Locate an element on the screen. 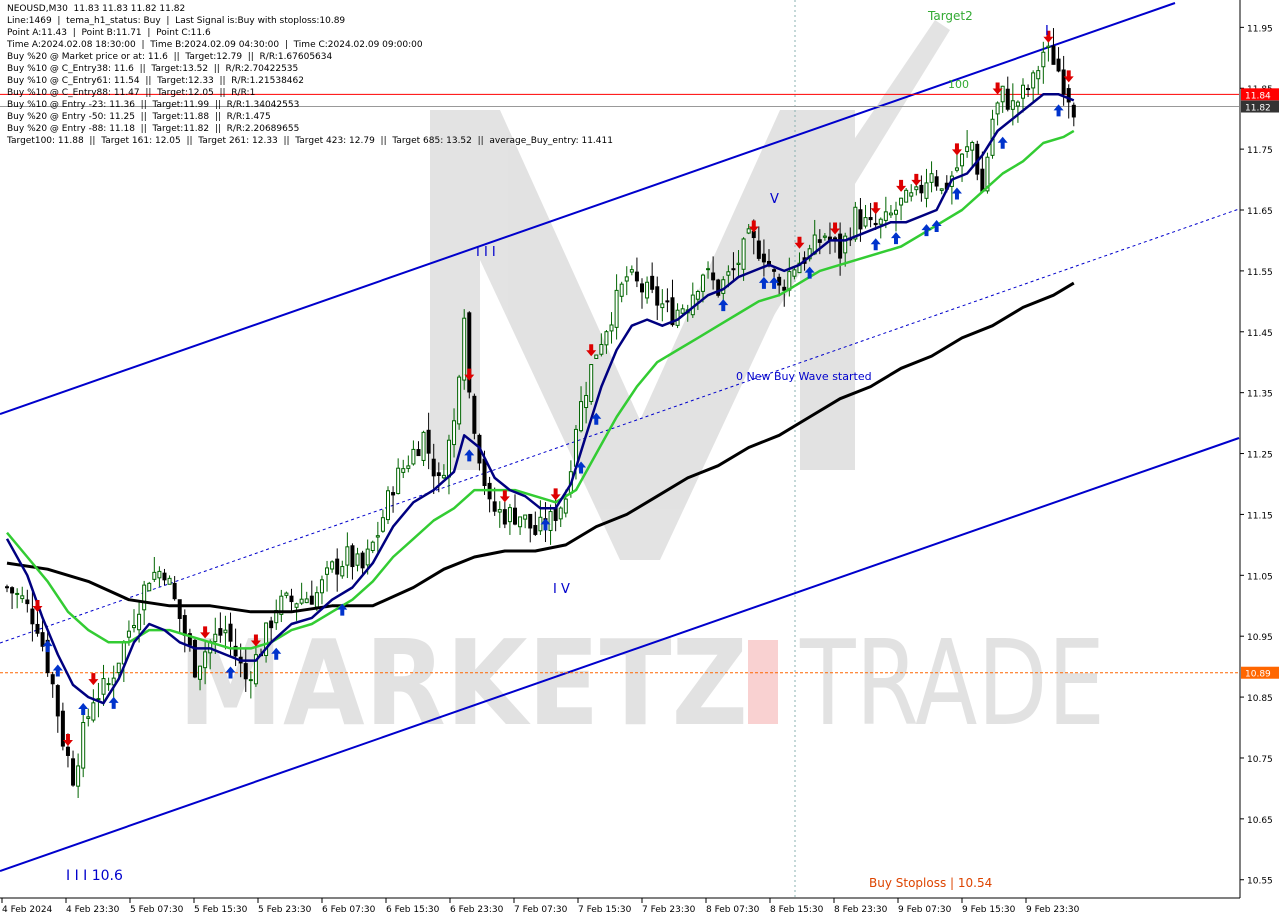 This screenshot has width=1280, height=920. time-tick-label: 9 Feb 15:30 is located at coordinates (989, 910).